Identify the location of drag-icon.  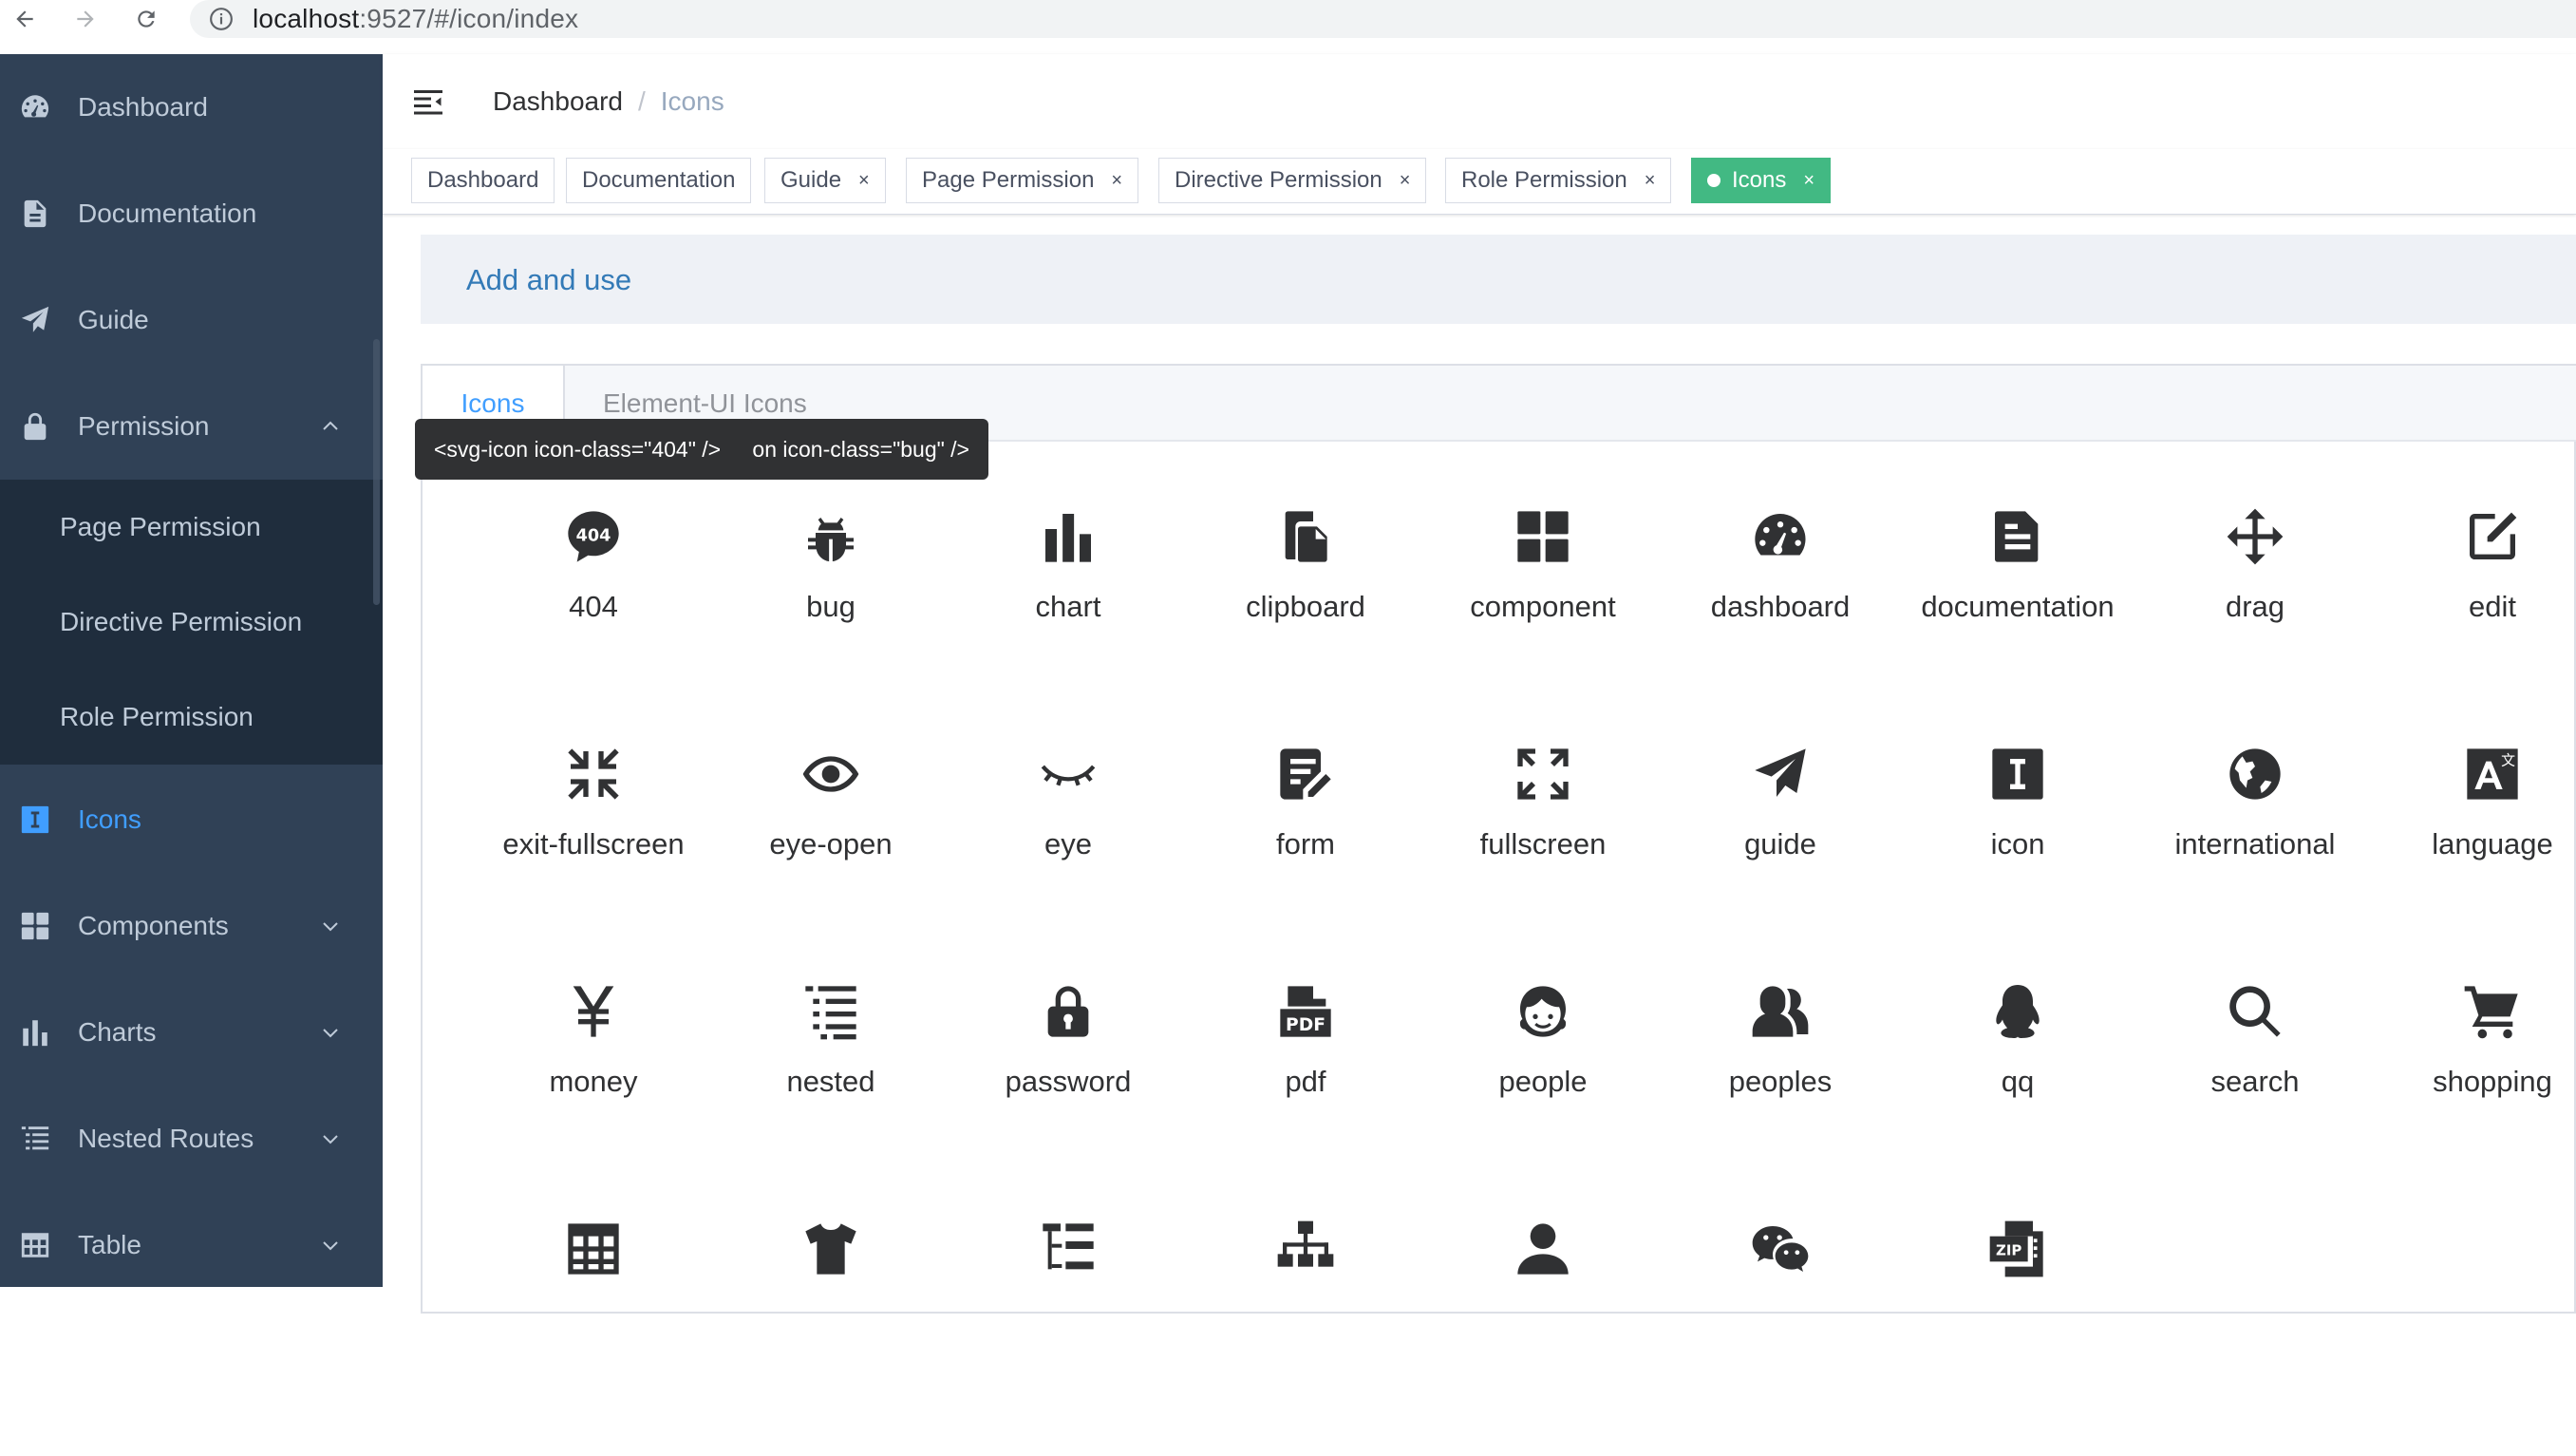
(2255, 536).